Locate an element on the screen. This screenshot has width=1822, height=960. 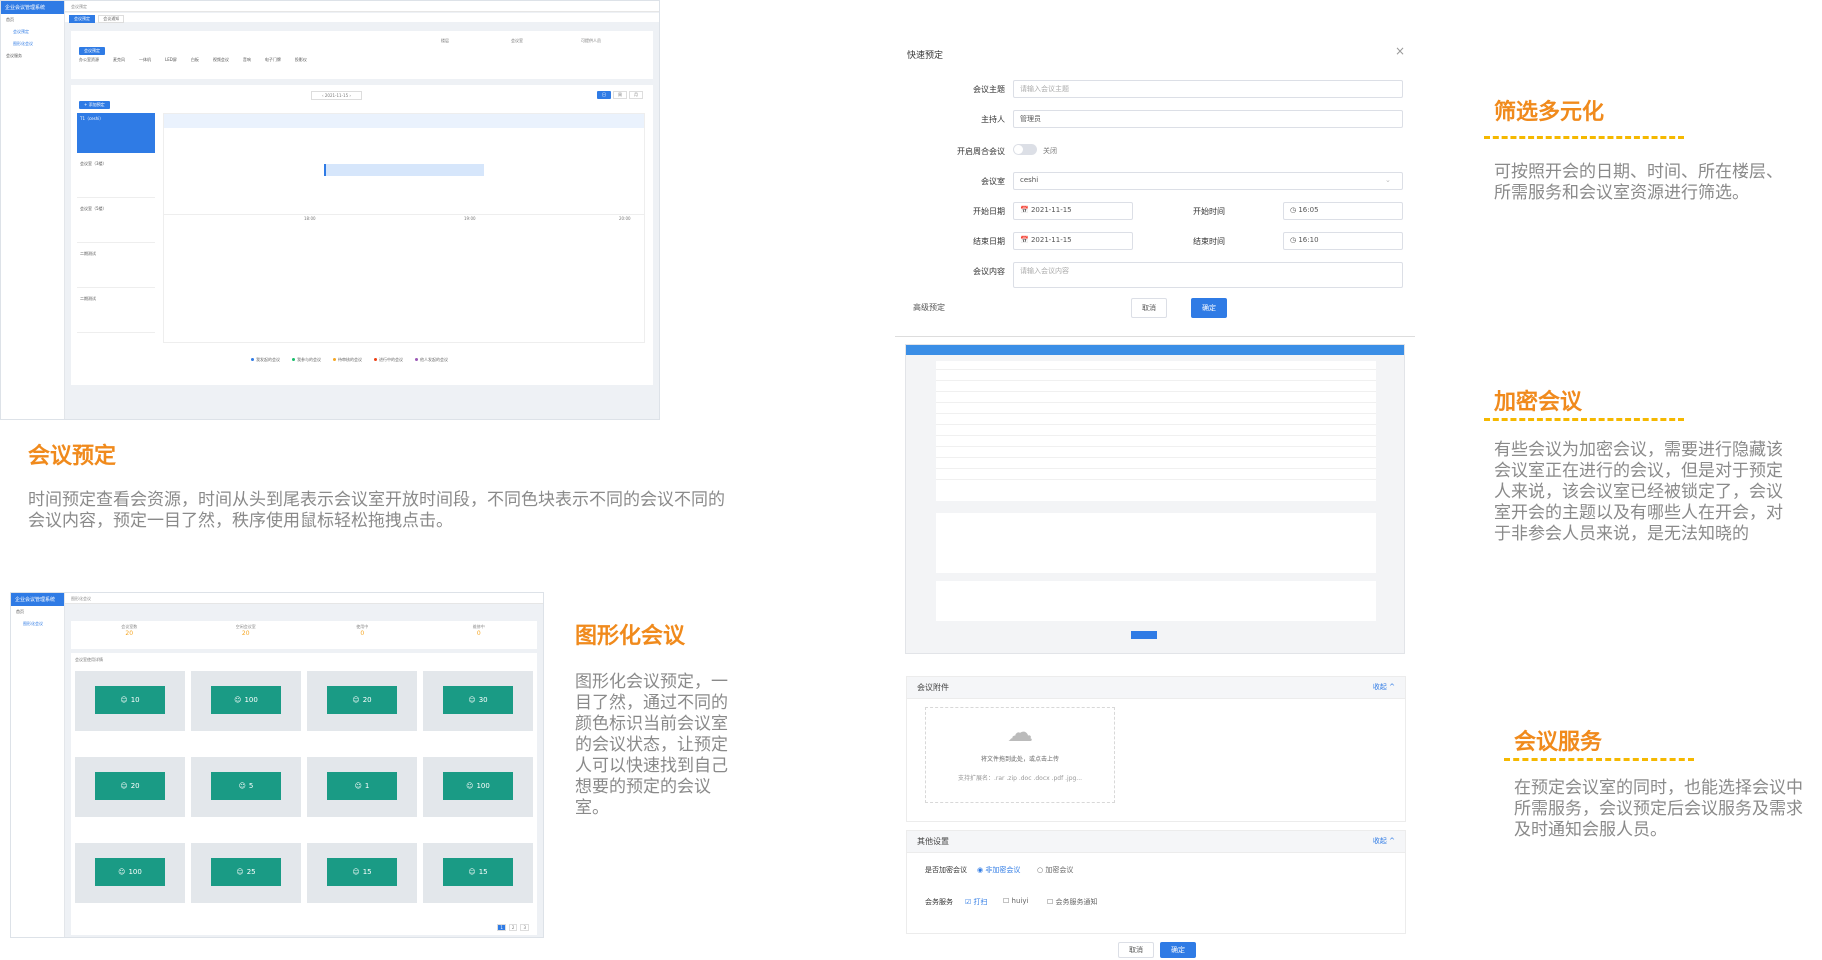
room-table: ☺ 1 is located at coordinates (362, 786).